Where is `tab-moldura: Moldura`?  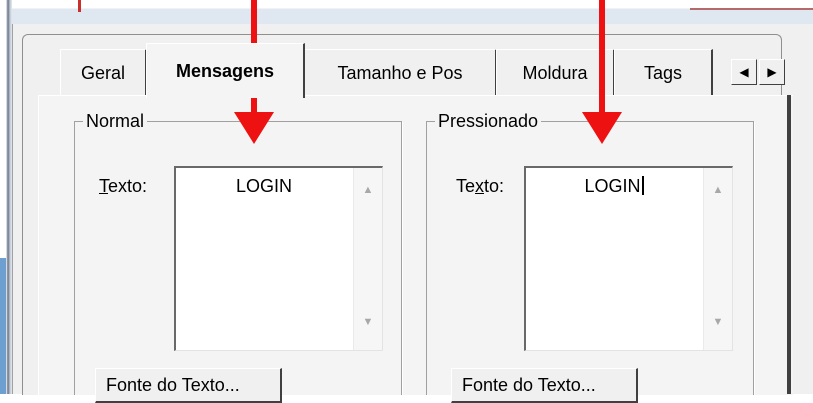 tab-moldura: Moldura is located at coordinates (555, 72).